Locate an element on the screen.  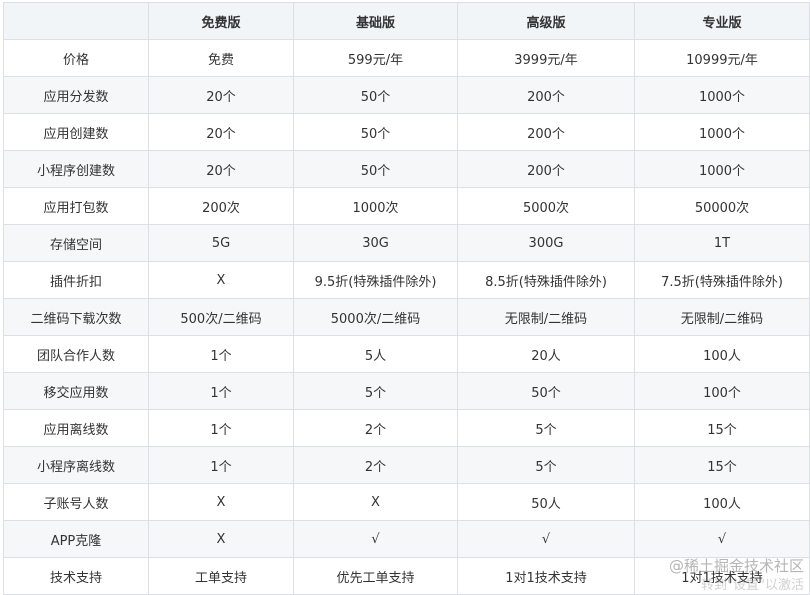
feature-cell: 技术支持 is located at coordinates (76, 576).